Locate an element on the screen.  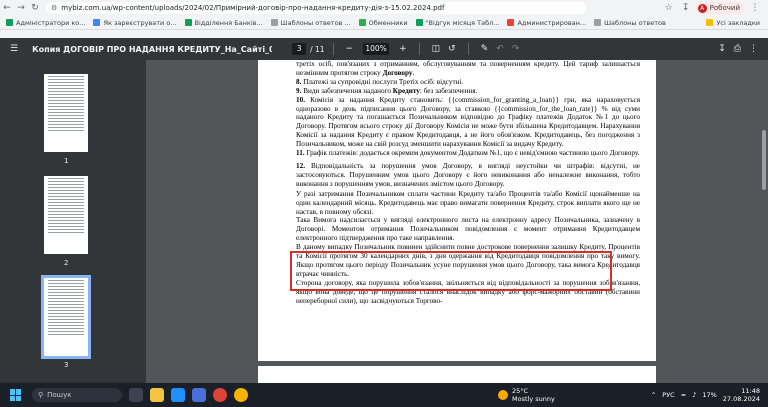
task-view-icon is located at coordinates (136, 395).